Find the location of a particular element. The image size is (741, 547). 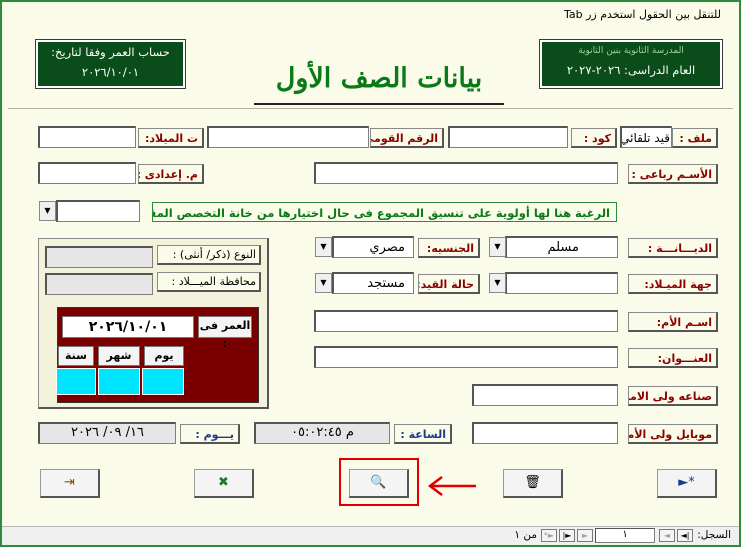

guardian-job-field is located at coordinates (545, 395).